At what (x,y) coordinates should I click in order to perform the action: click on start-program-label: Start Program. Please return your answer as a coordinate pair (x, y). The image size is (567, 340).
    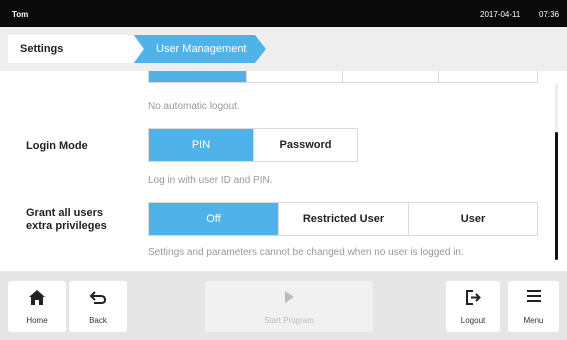
    Looking at the image, I should click on (289, 320).